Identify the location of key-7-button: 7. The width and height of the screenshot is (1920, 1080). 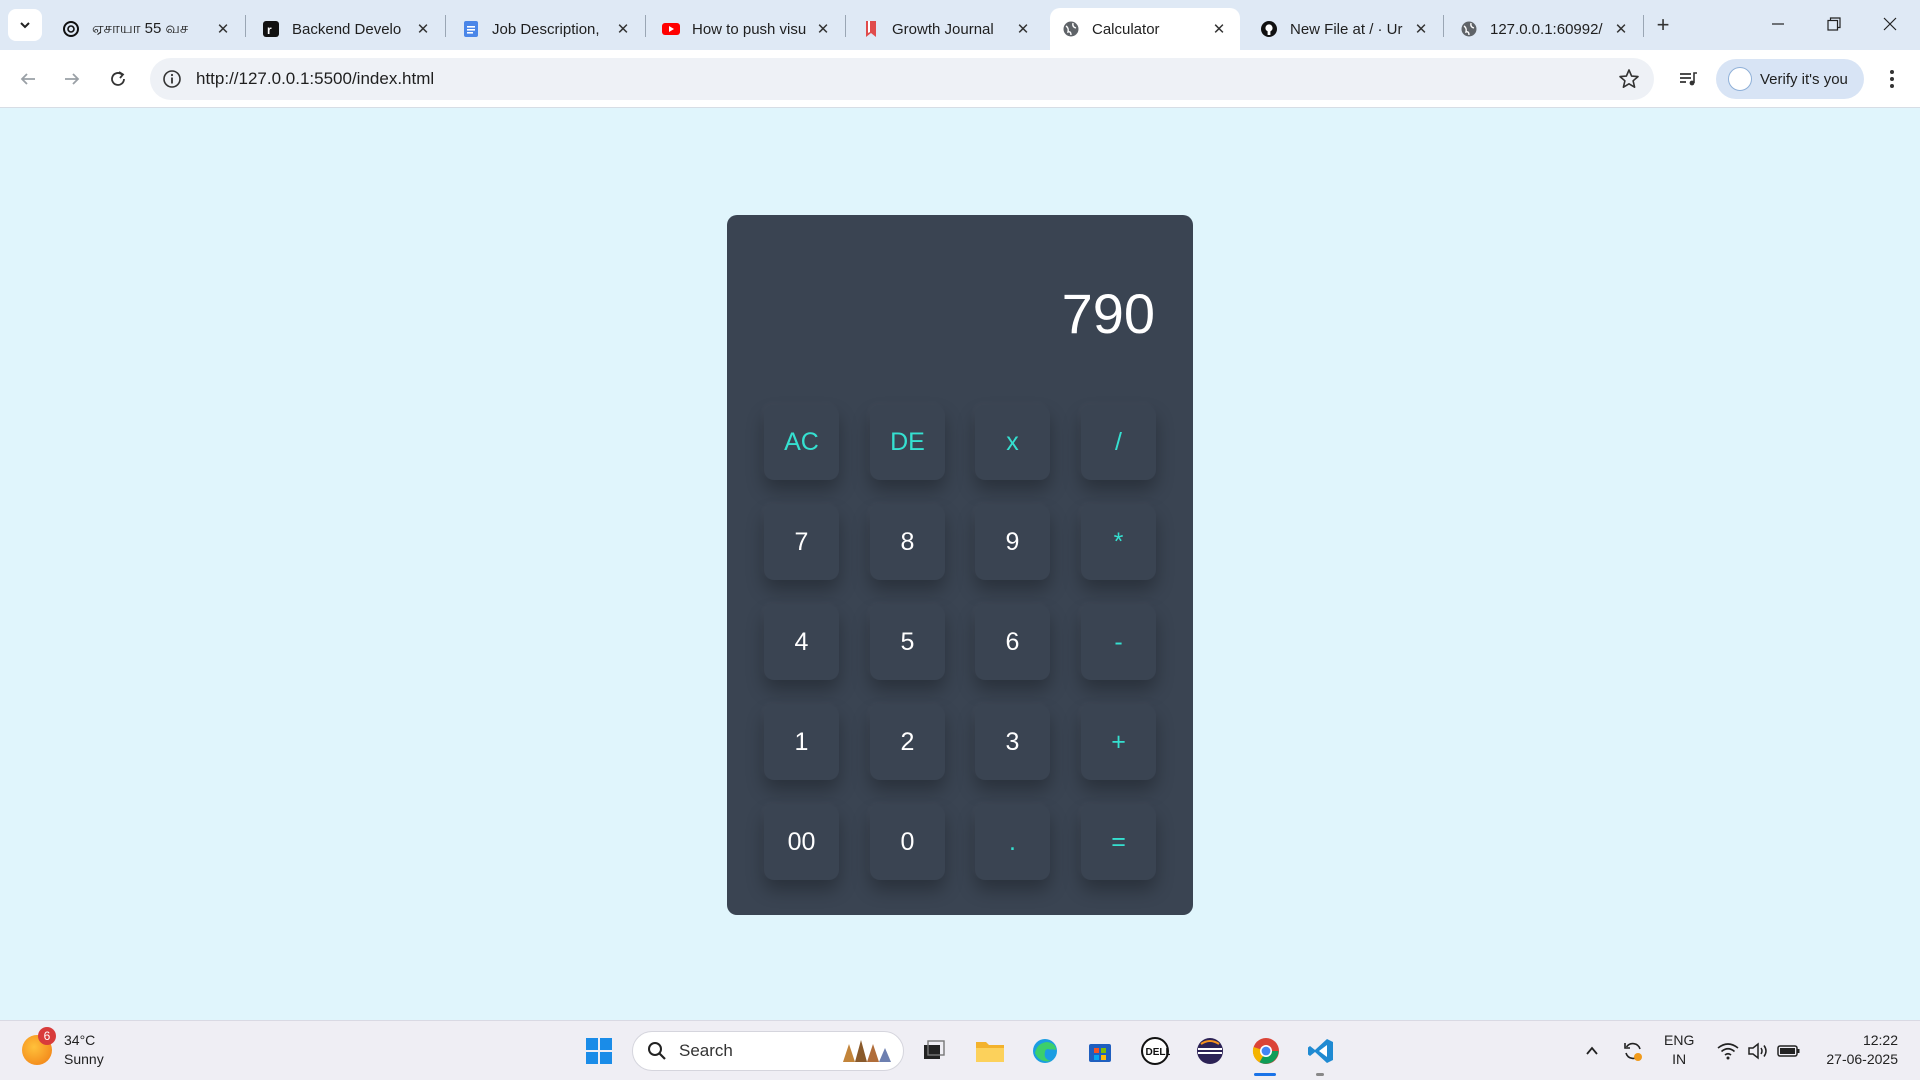
(801, 542).